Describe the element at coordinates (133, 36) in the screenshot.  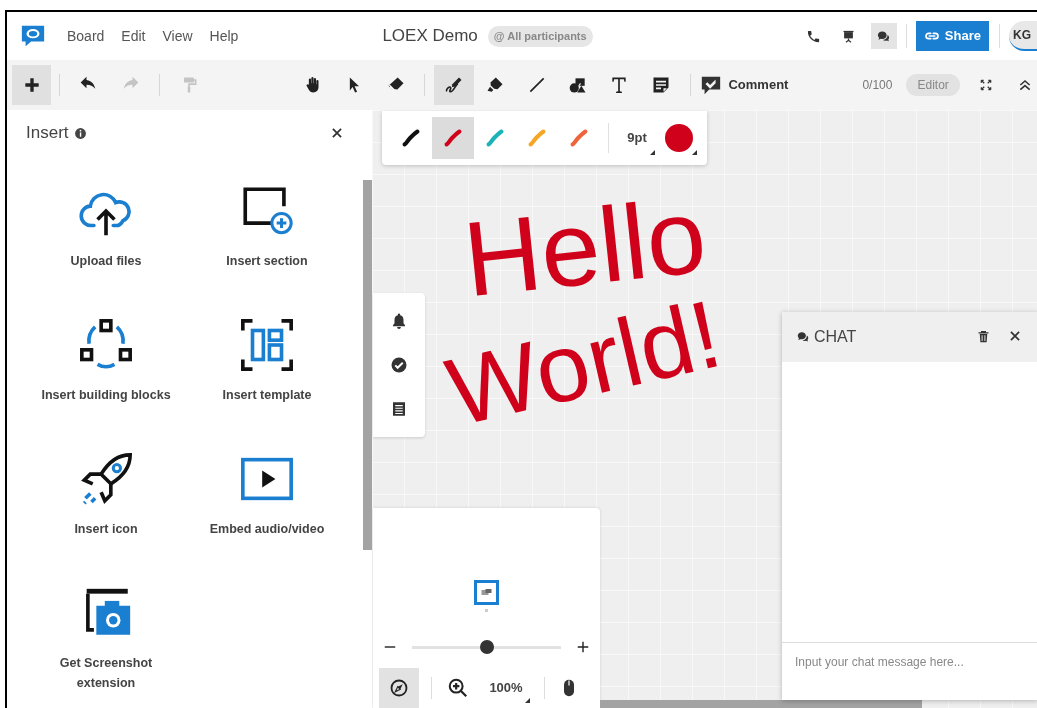
I see `menu-item: Edit` at that location.